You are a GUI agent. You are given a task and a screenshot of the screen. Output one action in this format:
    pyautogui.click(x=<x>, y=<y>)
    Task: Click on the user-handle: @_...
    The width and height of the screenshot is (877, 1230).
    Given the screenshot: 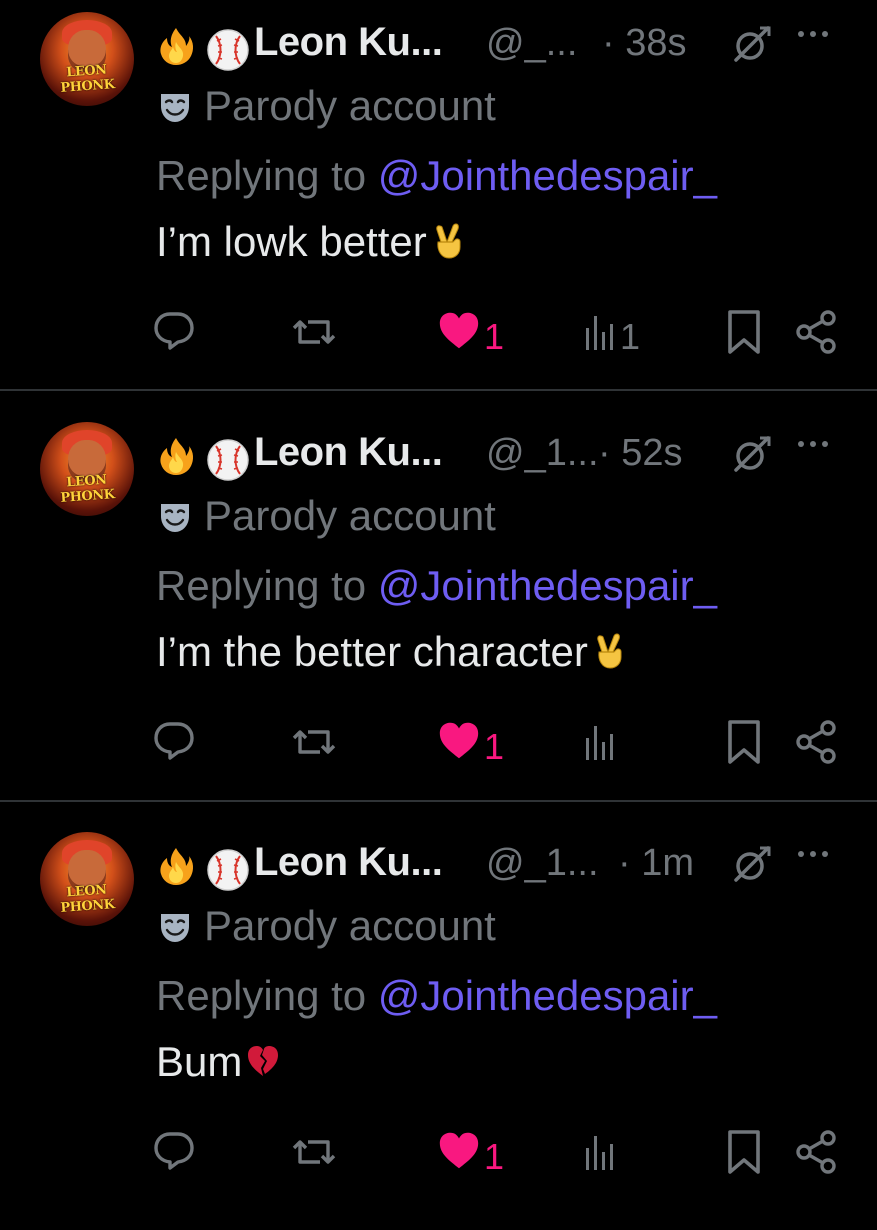 What is the action you would take?
    pyautogui.click(x=531, y=43)
    